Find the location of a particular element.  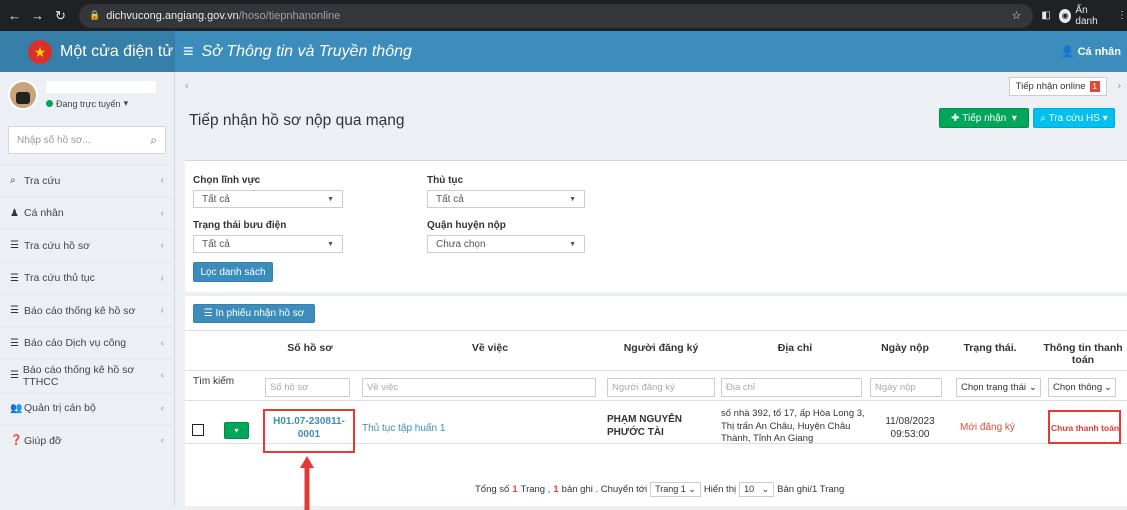

filter-date-input: Ngày nộp is located at coordinates (906, 387).